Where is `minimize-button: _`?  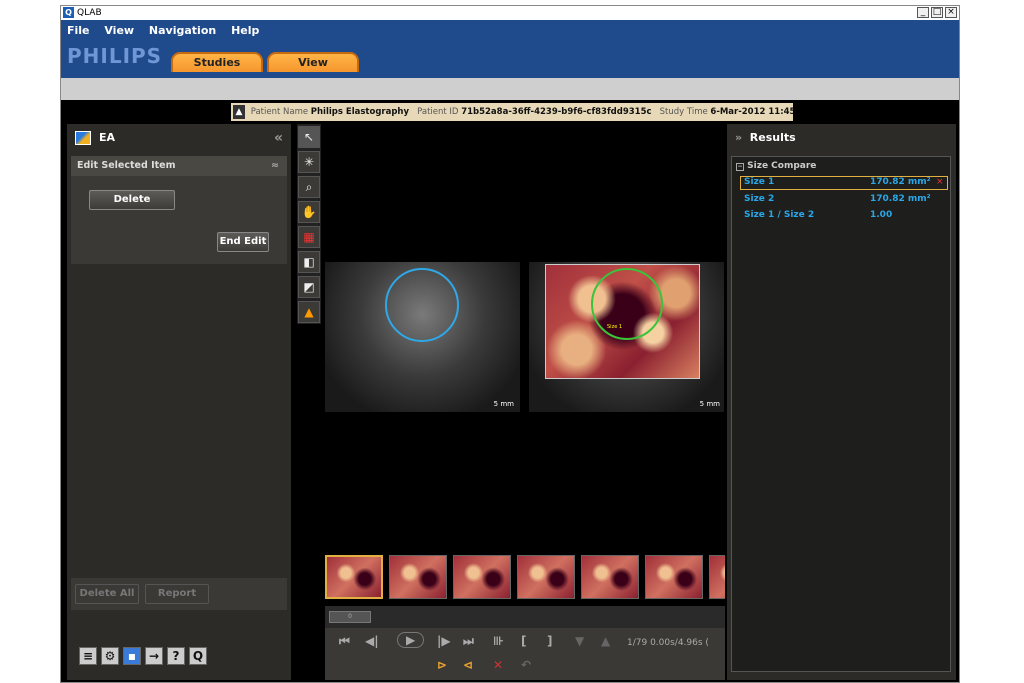
minimize-button: _ is located at coordinates (923, 12).